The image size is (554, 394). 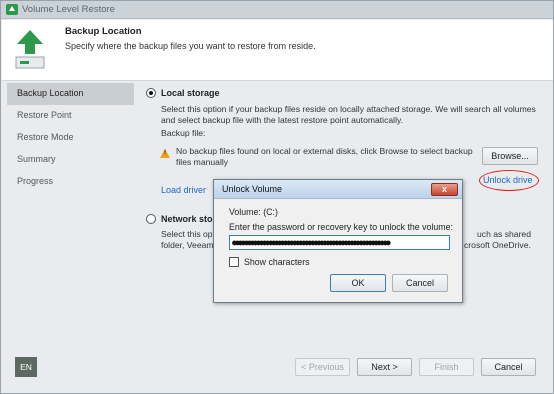 I want to click on highlight-ring, so click(x=509, y=180).